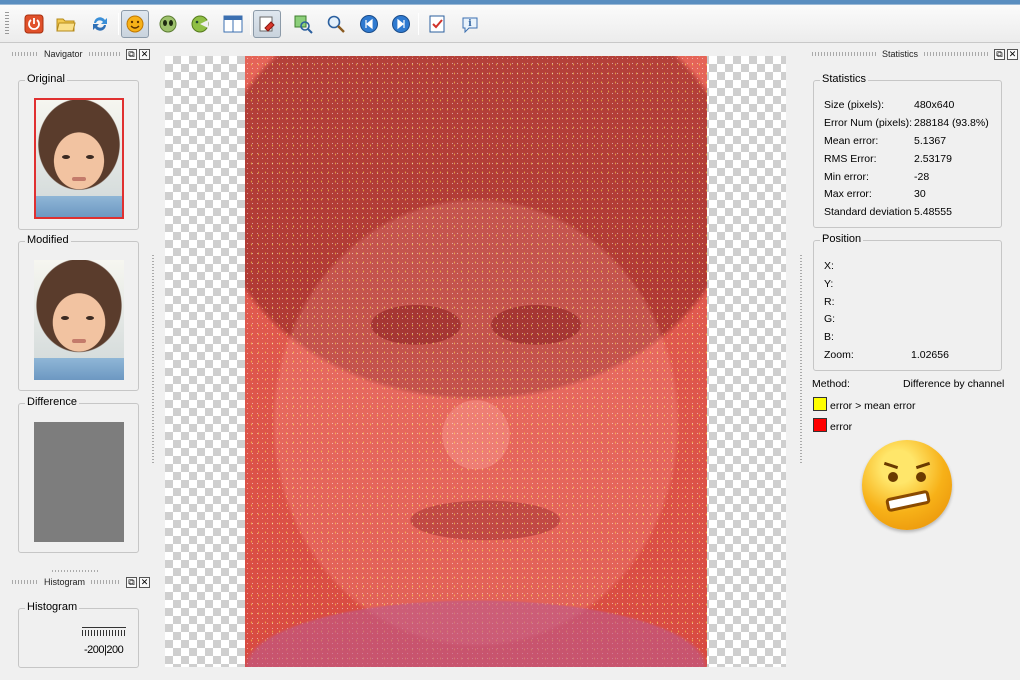  Describe the element at coordinates (844, 79) in the screenshot. I see `statistics-group-label: Statistics` at that location.